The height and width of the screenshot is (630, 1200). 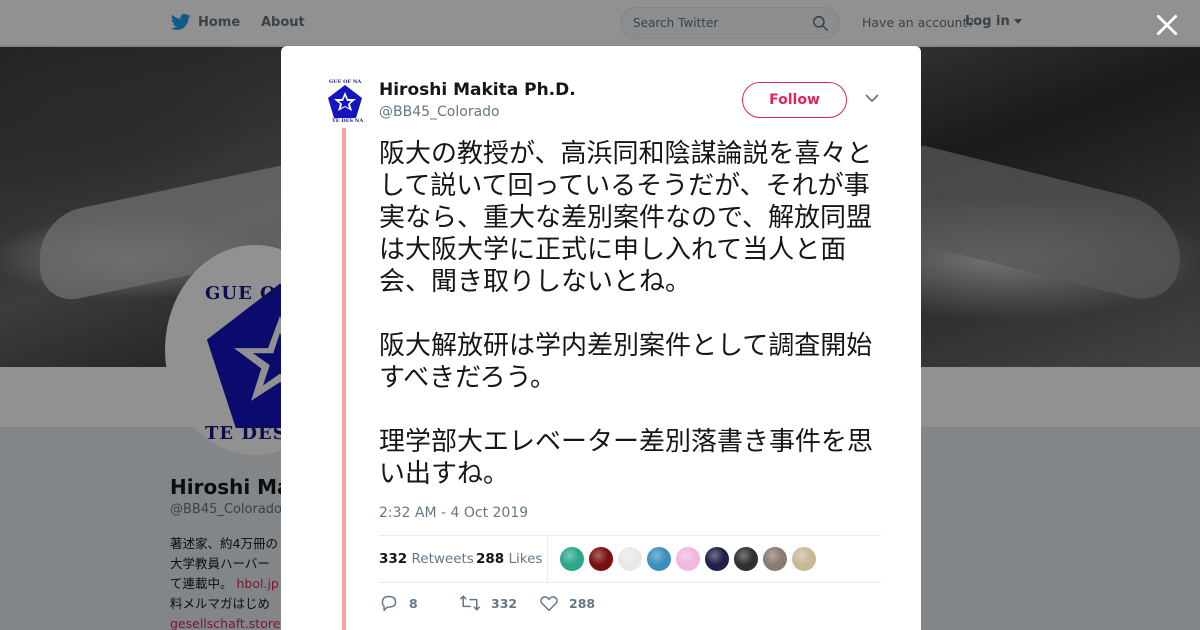 I want to click on close-icon, so click(x=1167, y=25).